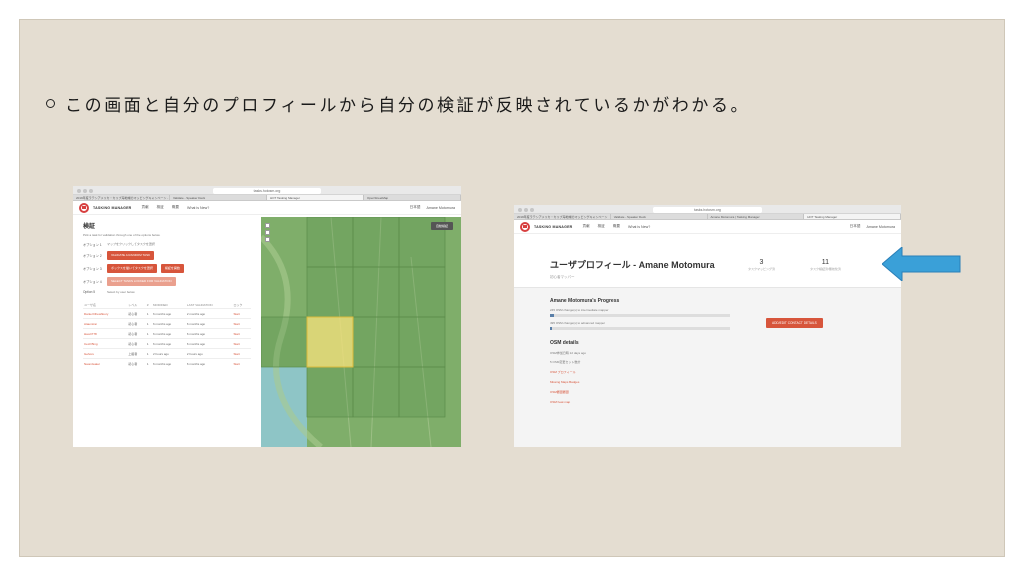  Describe the element at coordinates (412, 197) in the screenshot. I see `browser-tab: OpenStreetMap` at that location.